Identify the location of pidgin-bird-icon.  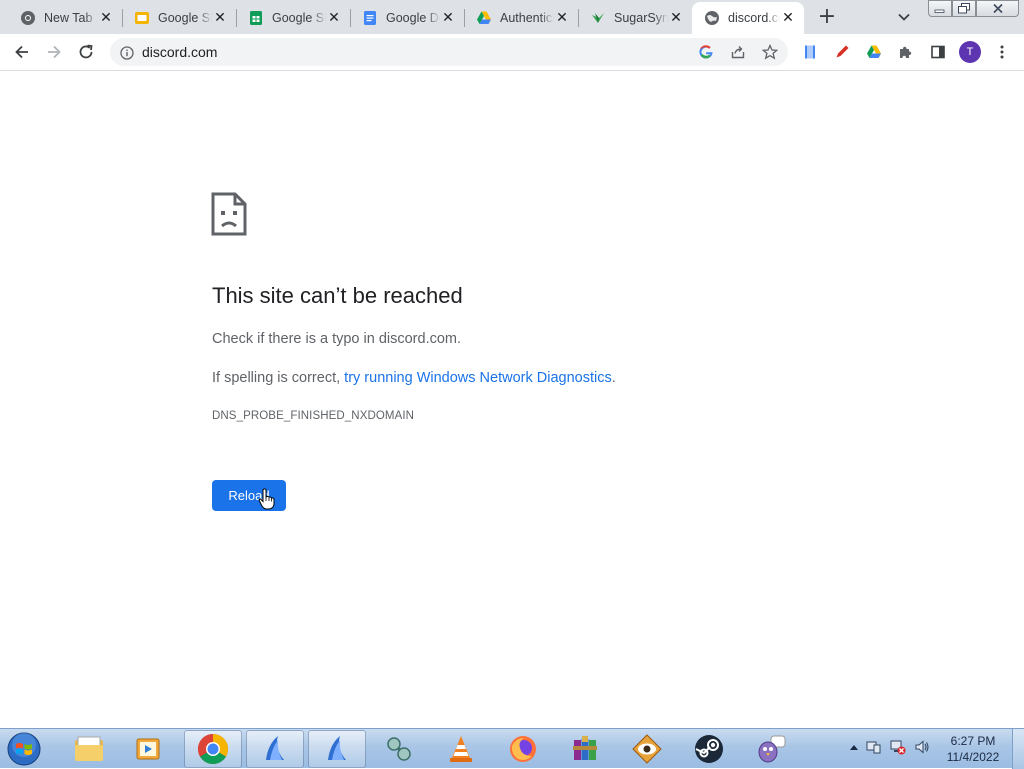
(772, 749).